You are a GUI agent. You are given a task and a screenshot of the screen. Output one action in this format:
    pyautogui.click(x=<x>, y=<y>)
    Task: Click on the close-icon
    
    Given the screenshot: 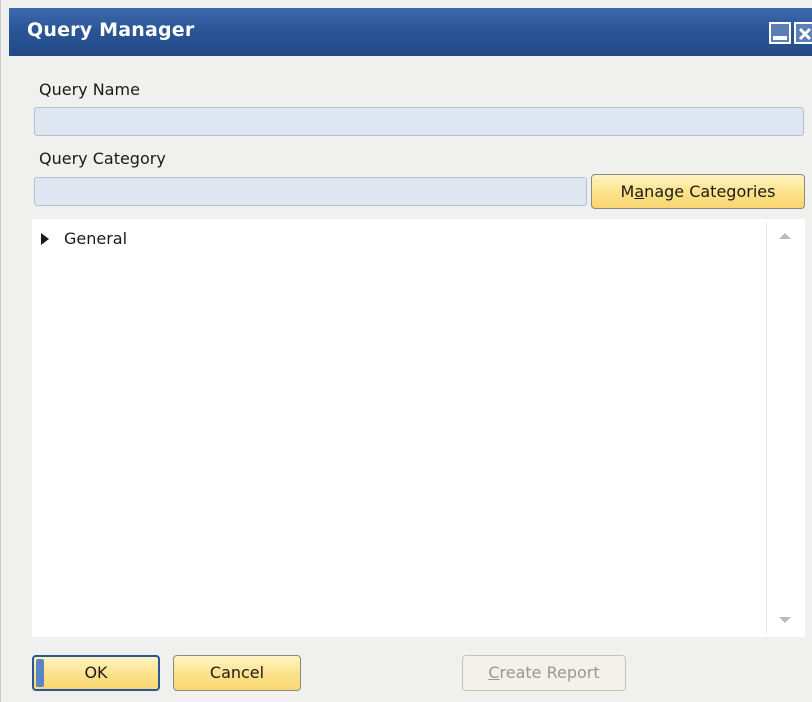 What is the action you would take?
    pyautogui.click(x=805, y=34)
    